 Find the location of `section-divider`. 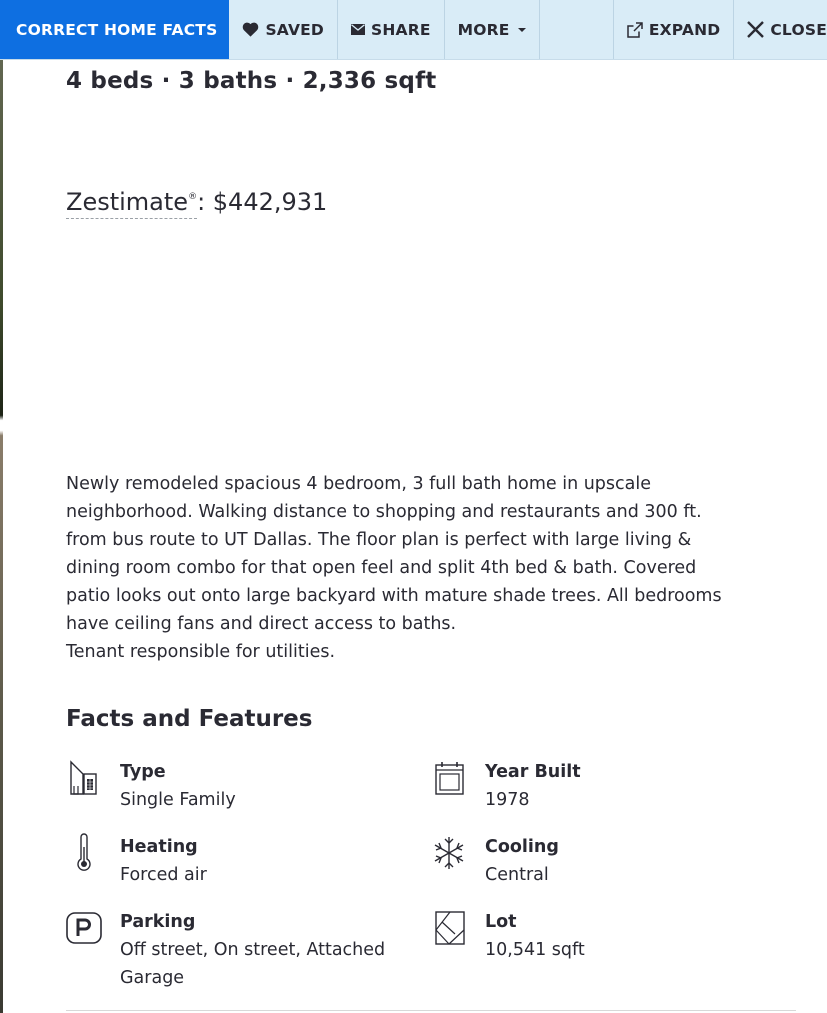

section-divider is located at coordinates (431, 1010).